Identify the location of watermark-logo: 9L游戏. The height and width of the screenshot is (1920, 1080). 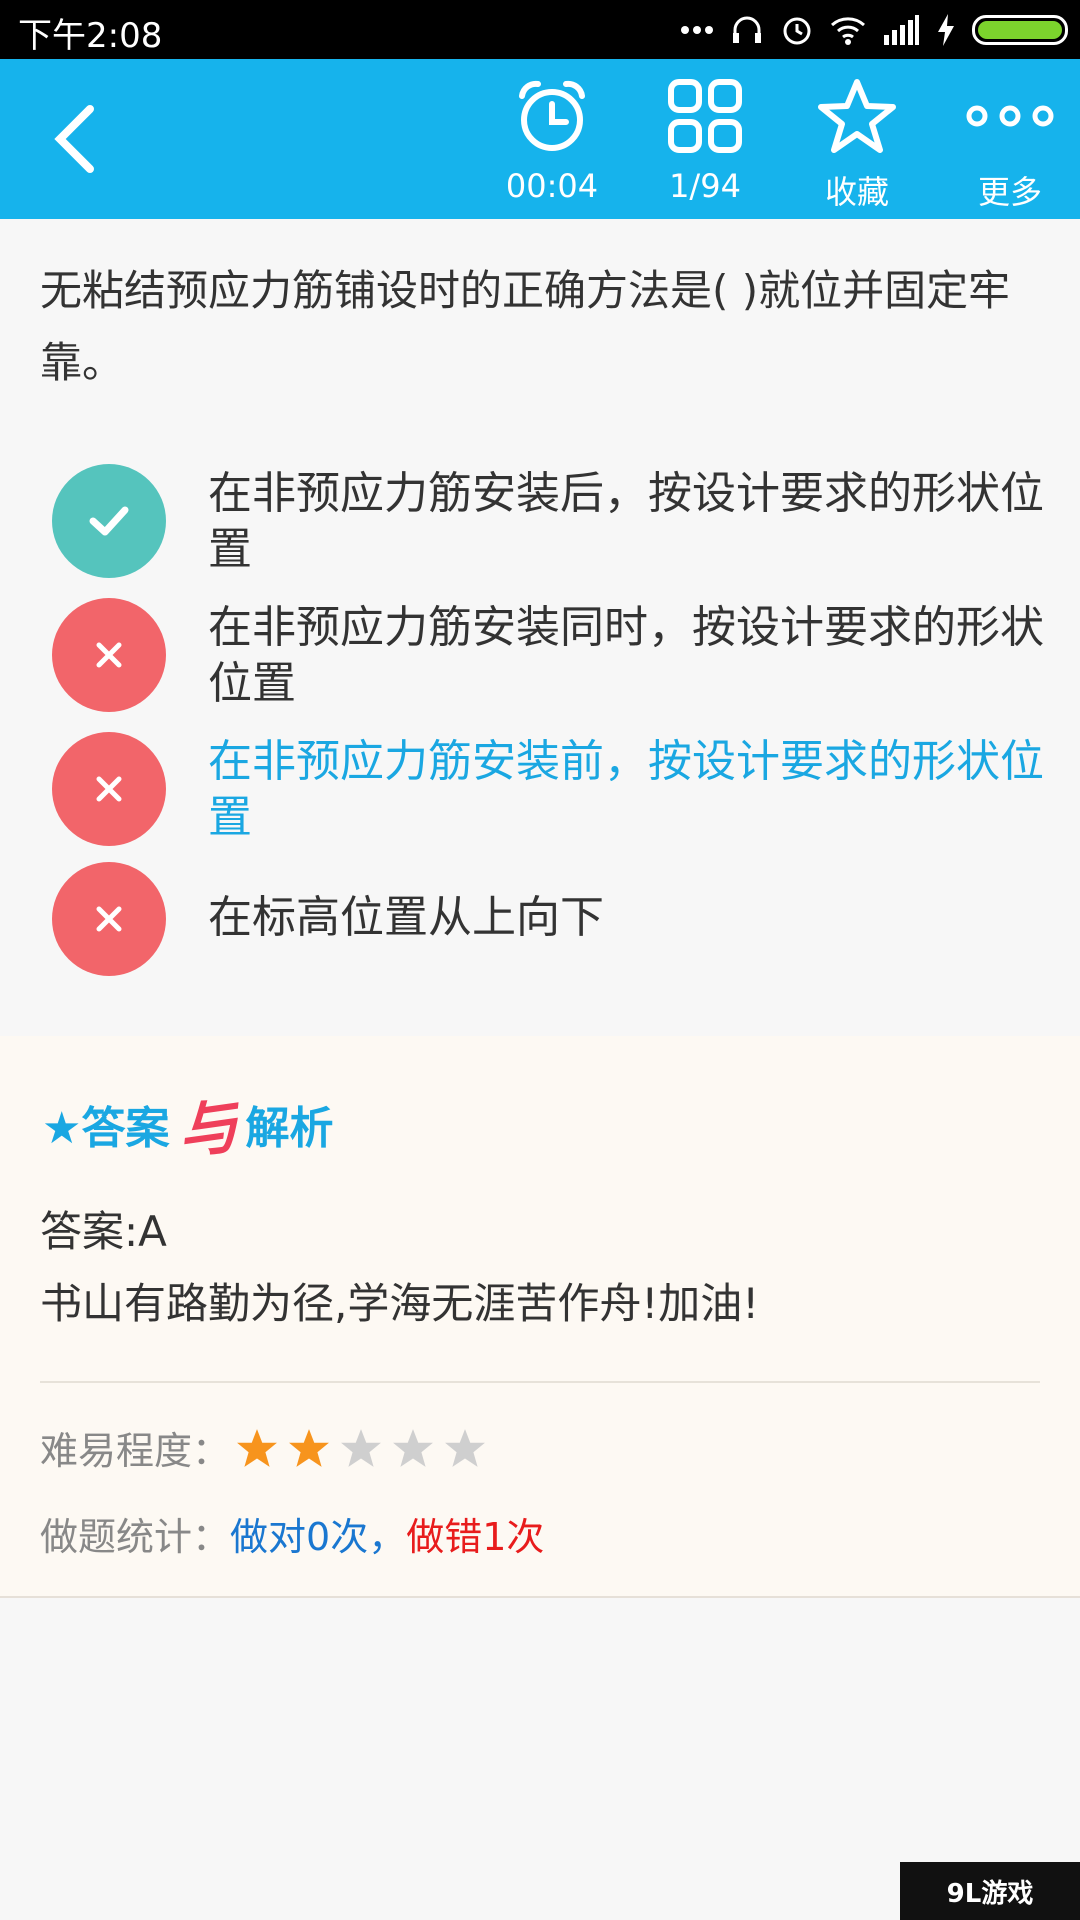
(990, 1891).